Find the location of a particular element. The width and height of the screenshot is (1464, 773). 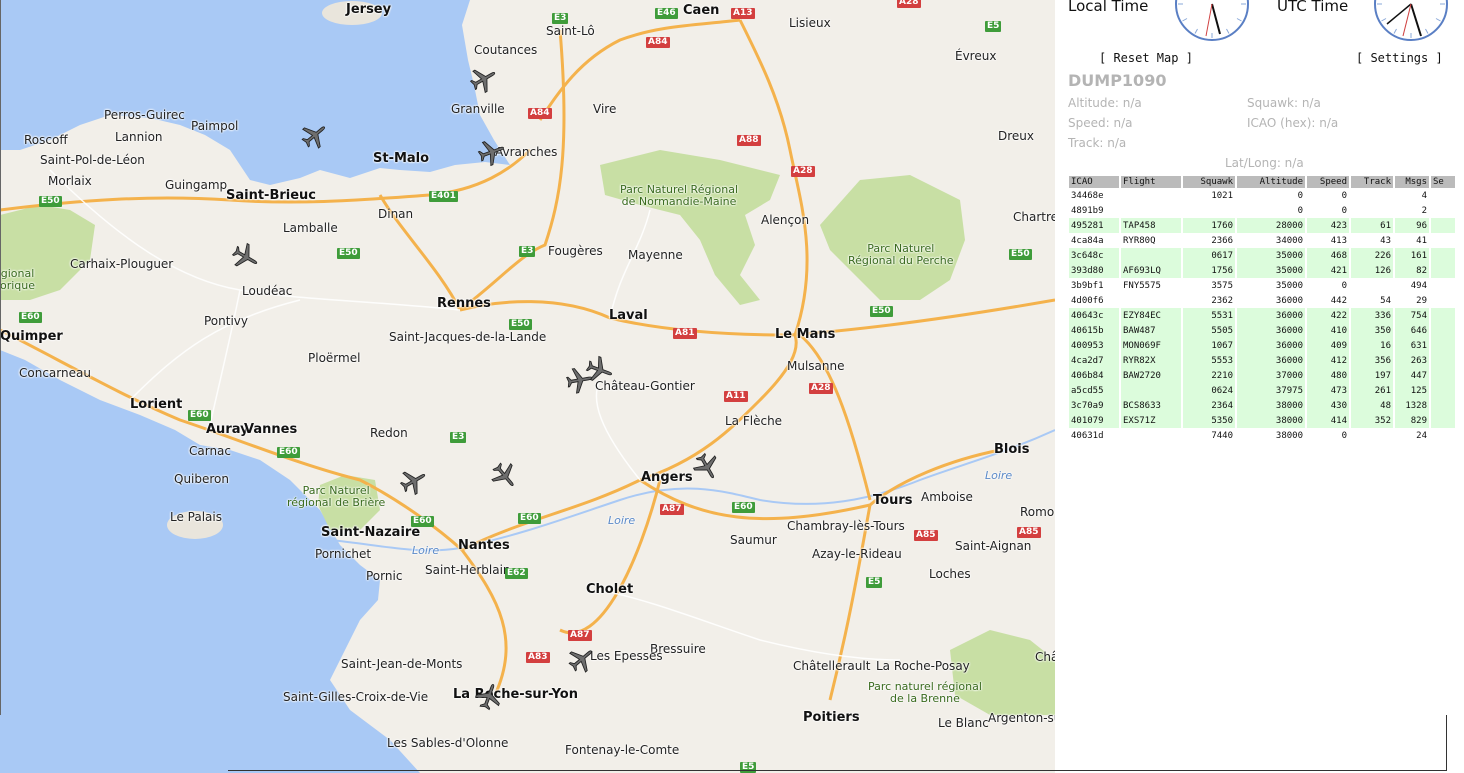

cell-msgs: 4 is located at coordinates (1424, 195).